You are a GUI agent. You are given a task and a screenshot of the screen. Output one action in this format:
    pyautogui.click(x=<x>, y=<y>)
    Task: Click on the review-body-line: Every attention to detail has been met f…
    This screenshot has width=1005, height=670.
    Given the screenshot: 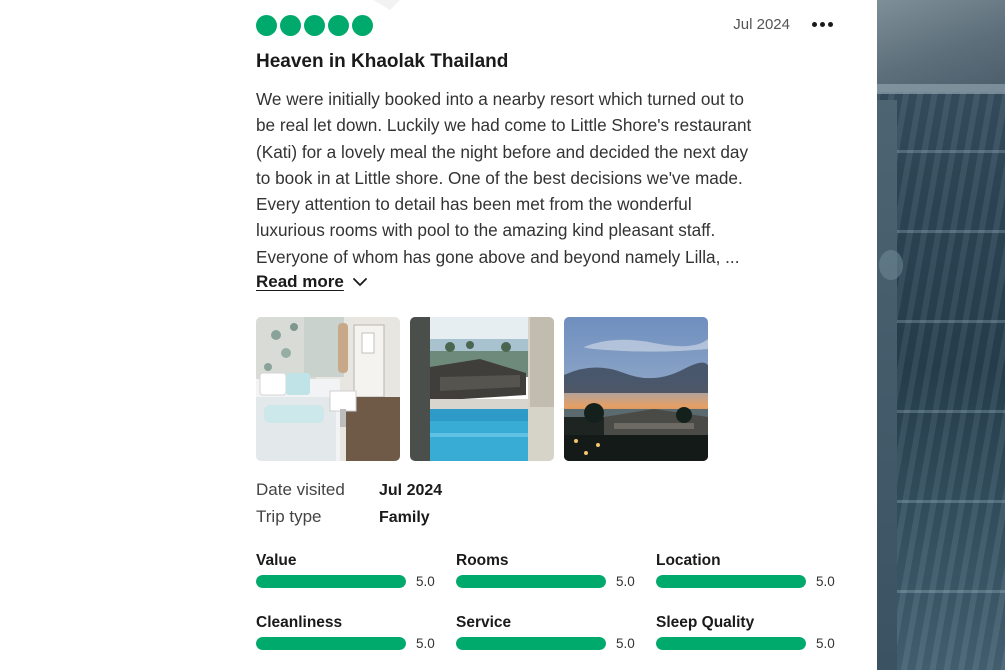 What is the action you would take?
    pyautogui.click(x=474, y=204)
    